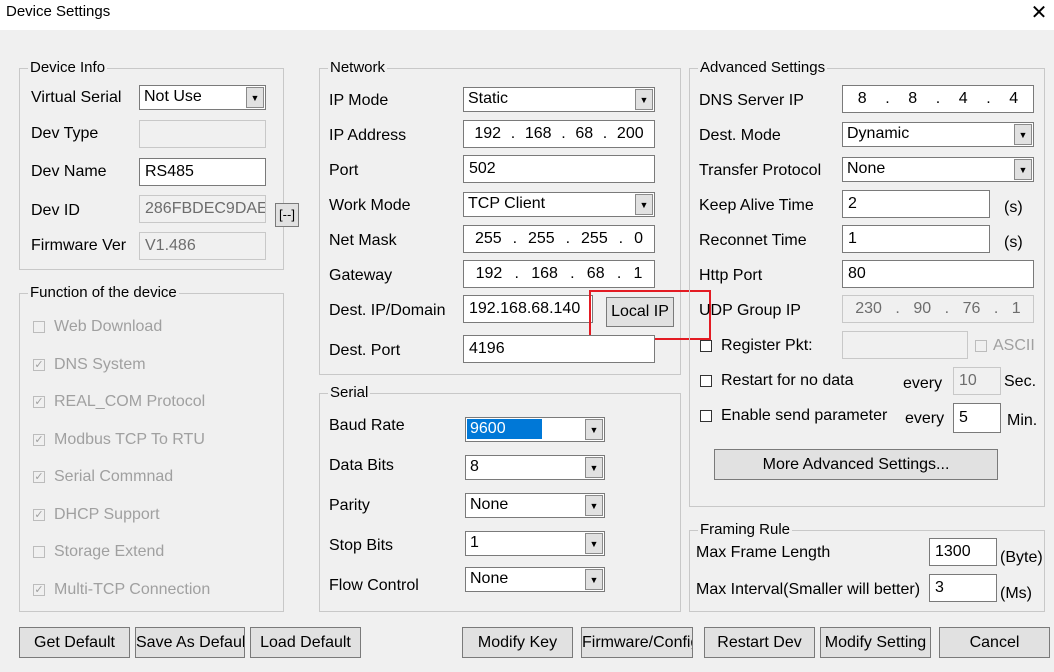 This screenshot has height=672, width=1054. Describe the element at coordinates (190, 642) in the screenshot. I see `save-as-default-button: Save As Default` at that location.